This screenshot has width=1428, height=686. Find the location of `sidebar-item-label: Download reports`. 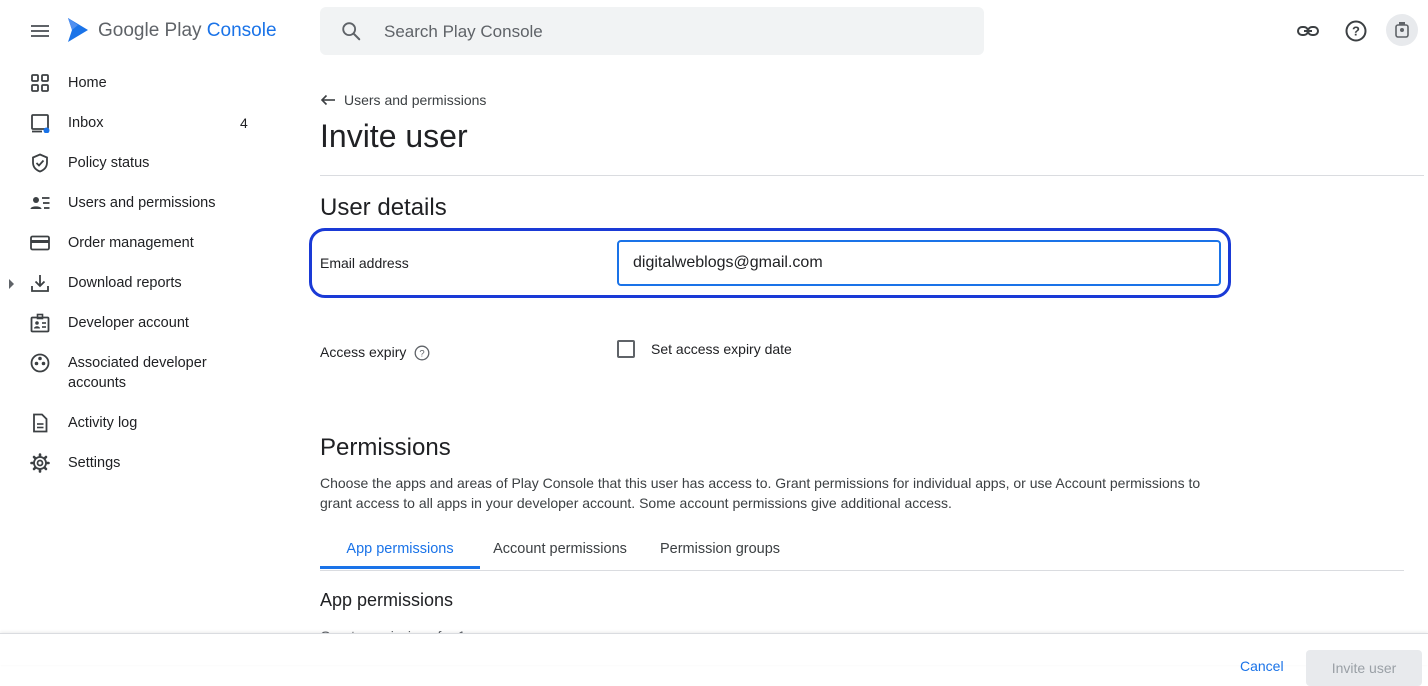

sidebar-item-label: Download reports is located at coordinates (125, 283).